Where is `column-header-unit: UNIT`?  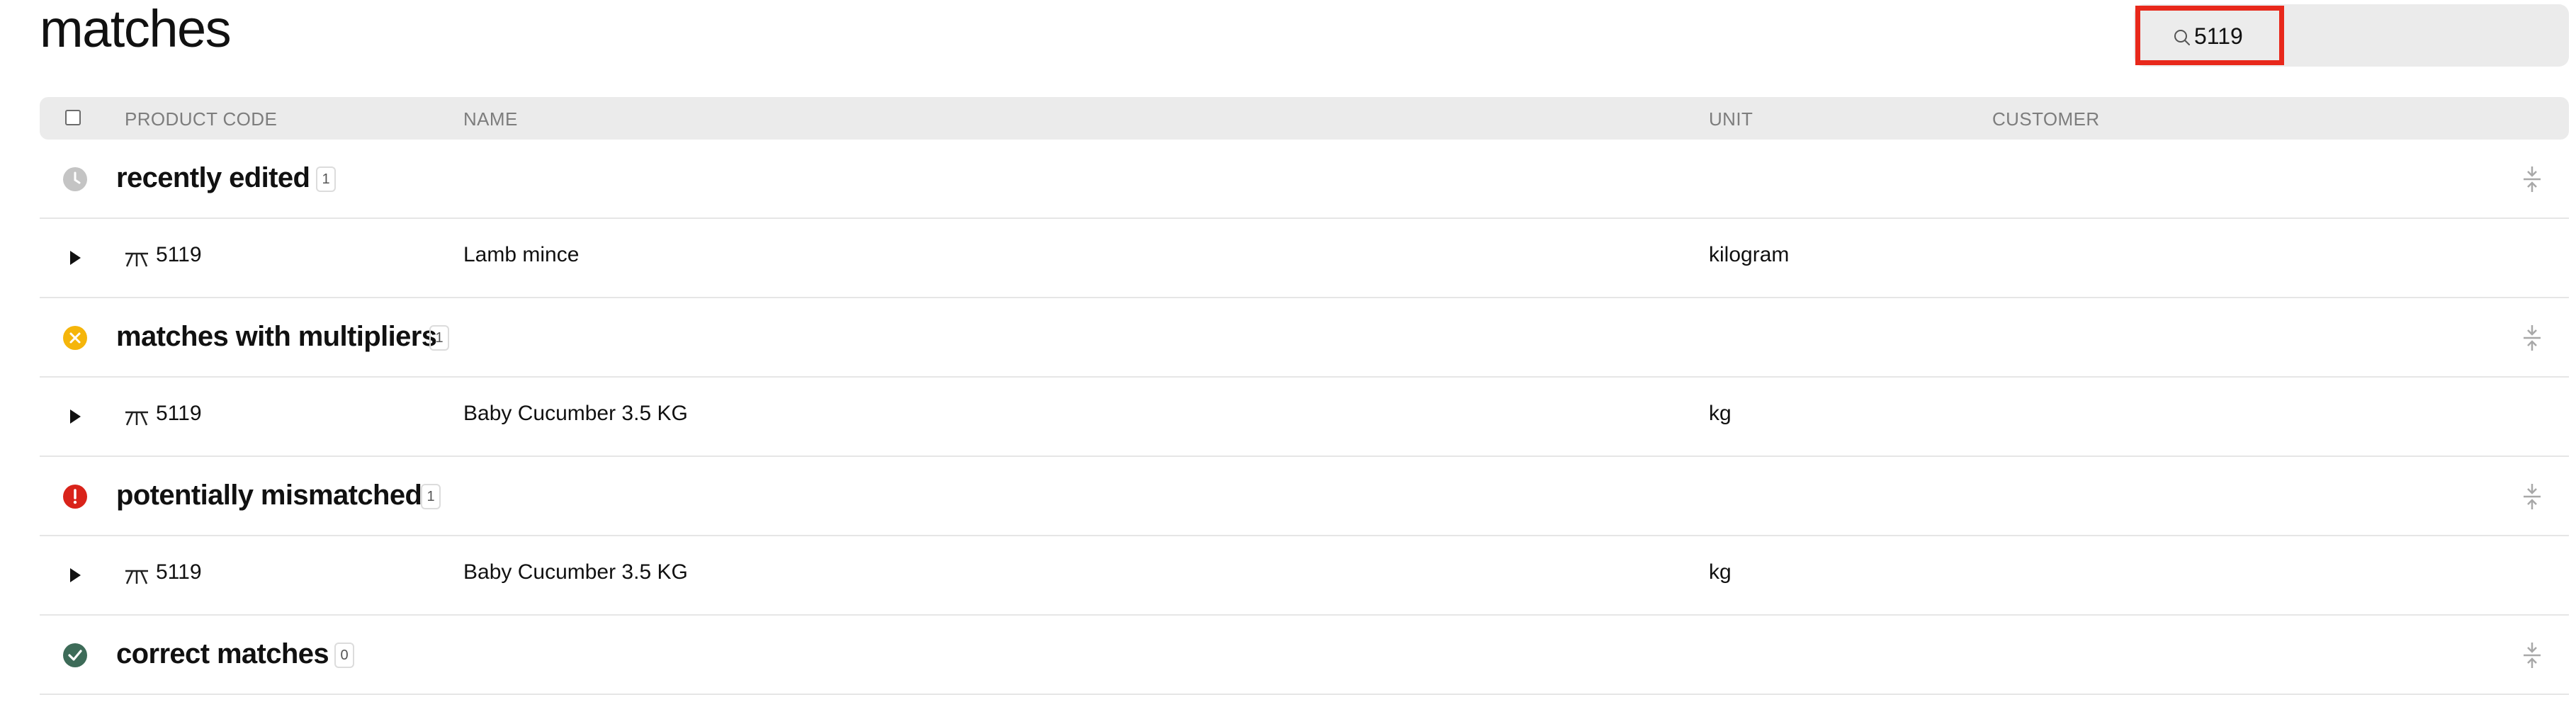
column-header-unit: UNIT is located at coordinates (1731, 119).